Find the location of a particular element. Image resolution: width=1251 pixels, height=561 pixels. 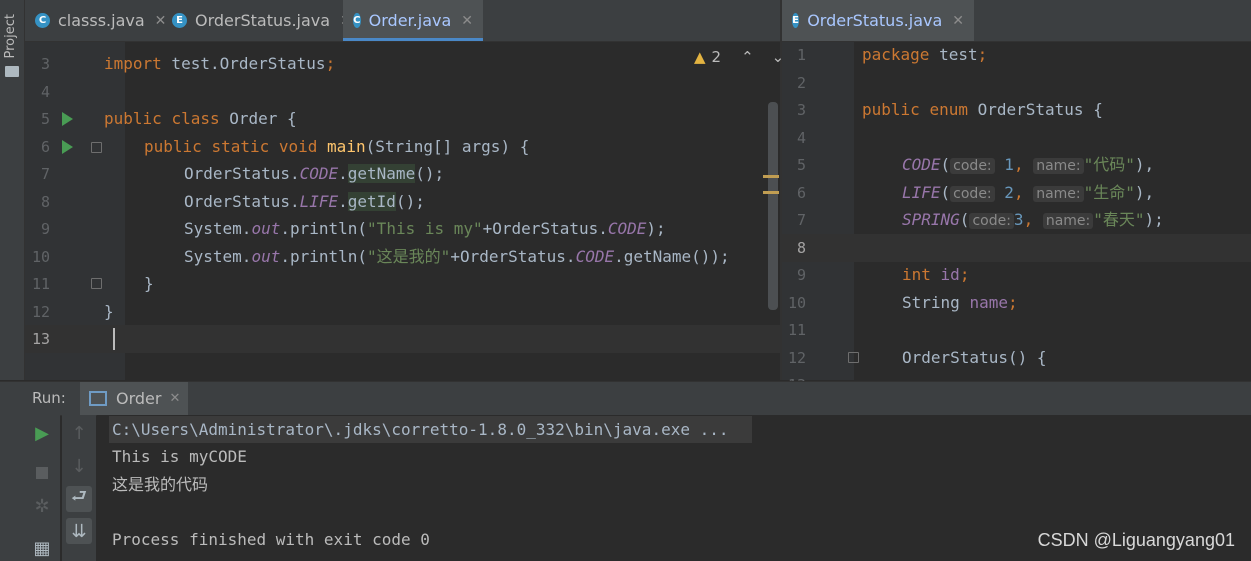

code-line: package test; is located at coordinates (925, 54).